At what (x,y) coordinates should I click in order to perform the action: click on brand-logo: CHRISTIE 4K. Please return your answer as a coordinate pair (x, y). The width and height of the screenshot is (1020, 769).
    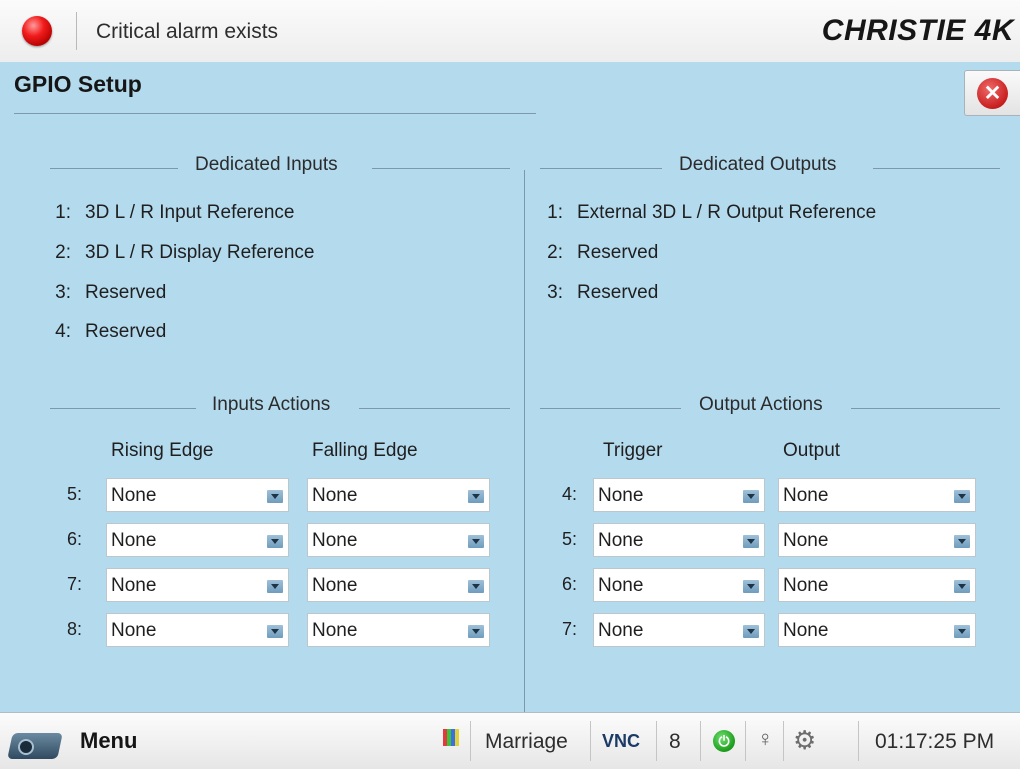
    Looking at the image, I should click on (917, 30).